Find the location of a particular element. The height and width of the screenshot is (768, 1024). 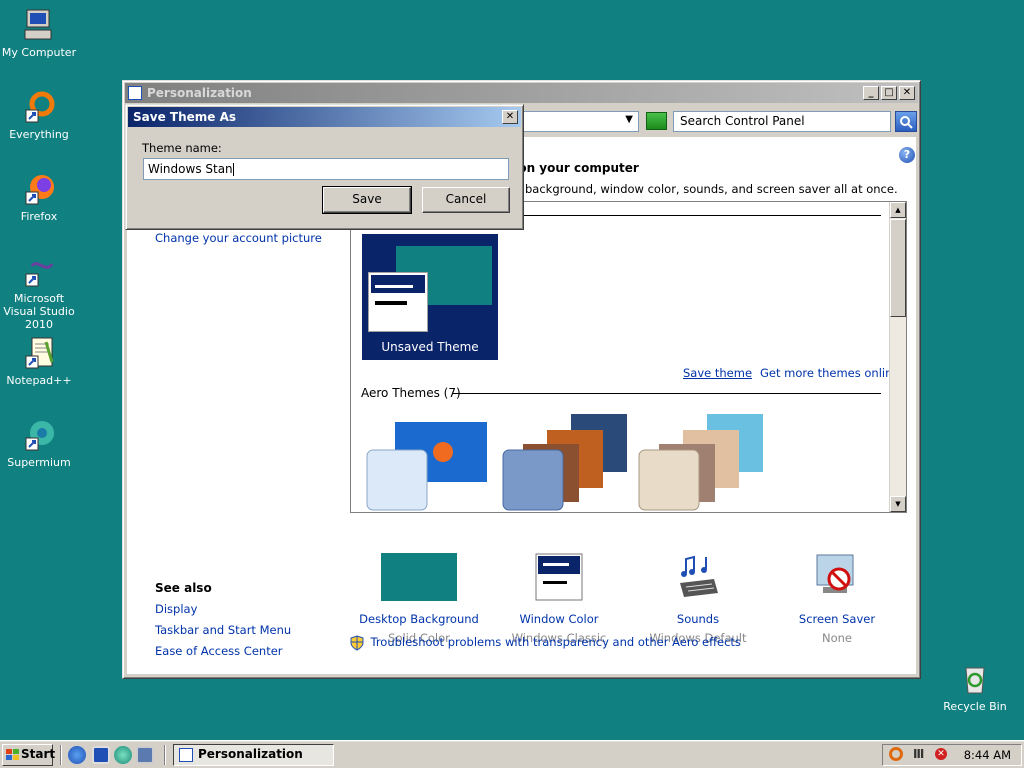

sounds-item: Sounds Windows Default is located at coordinates (698, 599).